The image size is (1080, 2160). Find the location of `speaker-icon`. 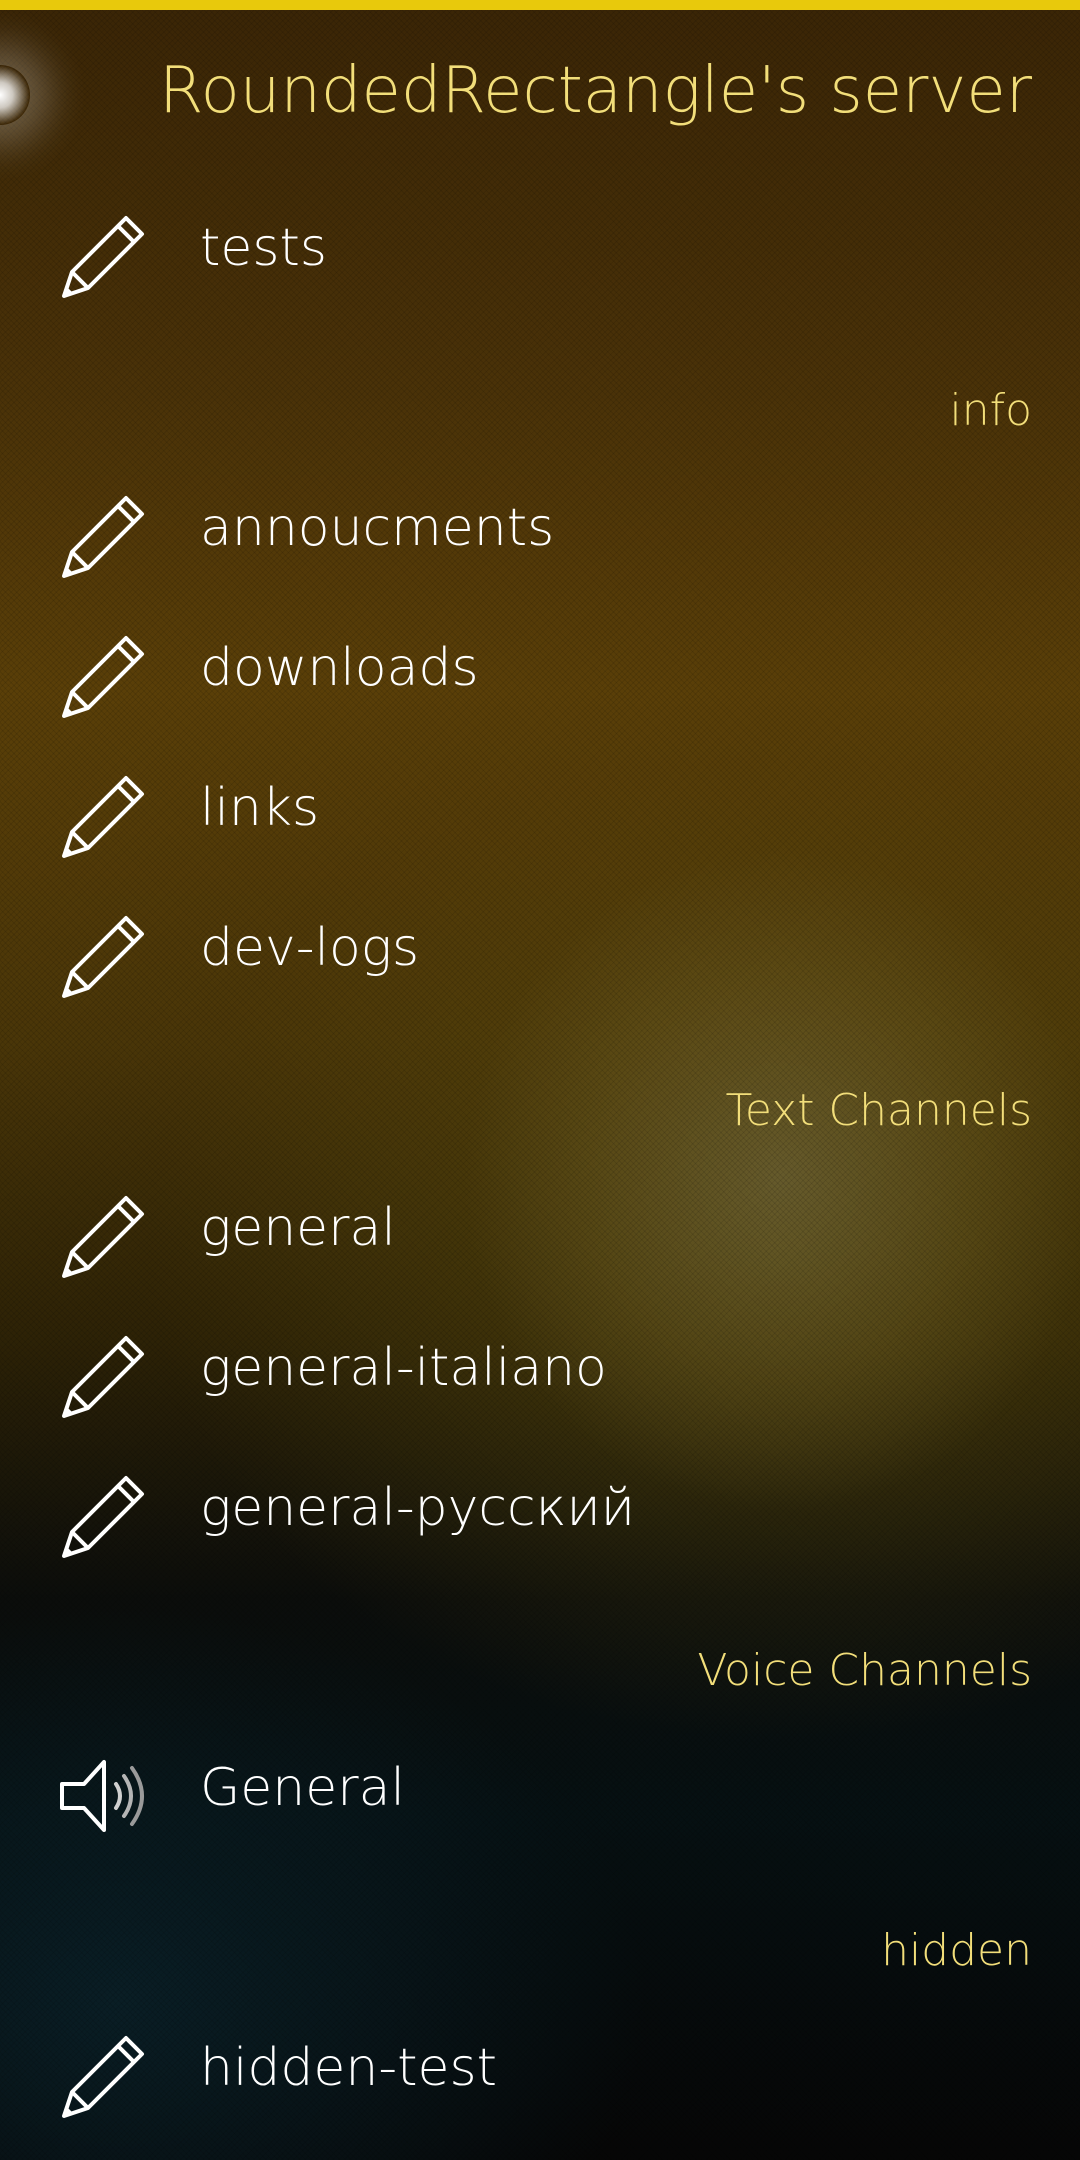

speaker-icon is located at coordinates (102, 1796).